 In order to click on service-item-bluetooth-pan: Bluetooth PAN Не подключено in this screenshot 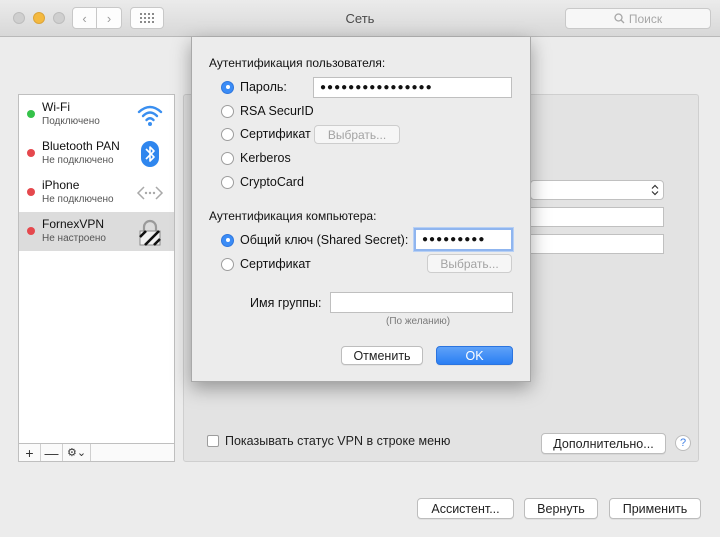, I will do `click(96, 153)`.